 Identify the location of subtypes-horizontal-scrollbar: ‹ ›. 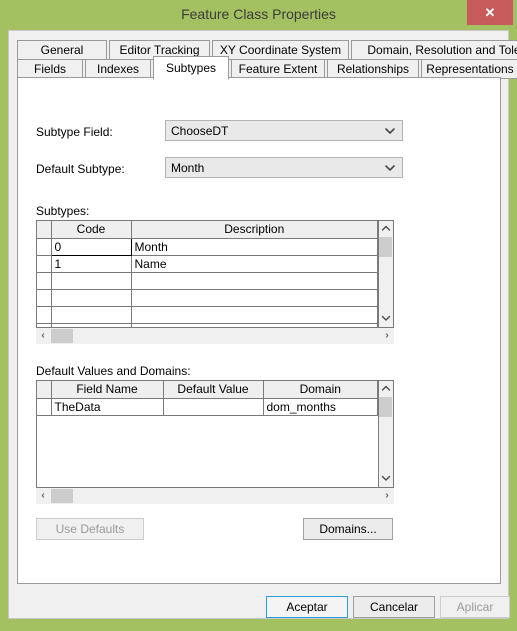
(215, 336).